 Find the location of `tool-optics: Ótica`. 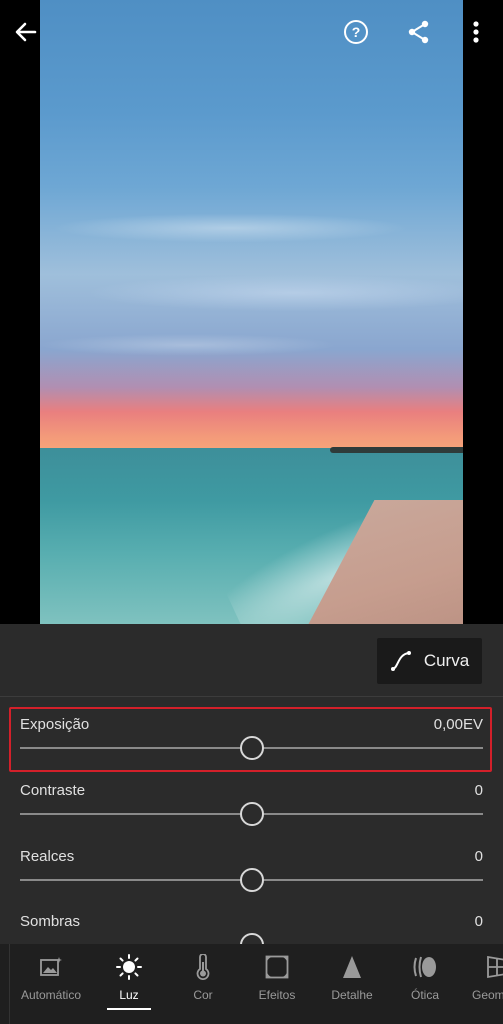

tool-optics: Ótica is located at coordinates (425, 984).